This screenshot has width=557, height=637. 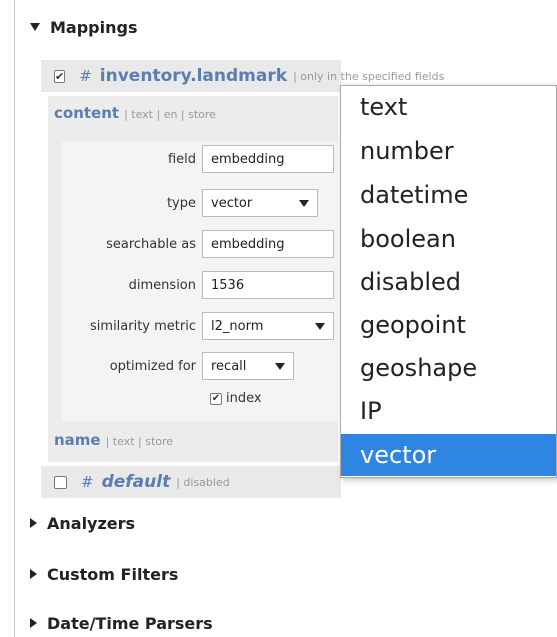 I want to click on index-meta: | only in the specified fields, so click(x=369, y=76).